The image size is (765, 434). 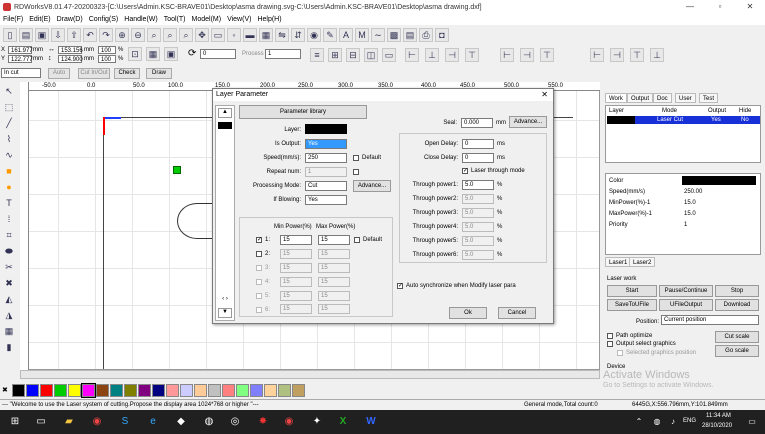 What do you see at coordinates (410, 35) in the screenshot?
I see `layer-icon: ▤` at bounding box center [410, 35].